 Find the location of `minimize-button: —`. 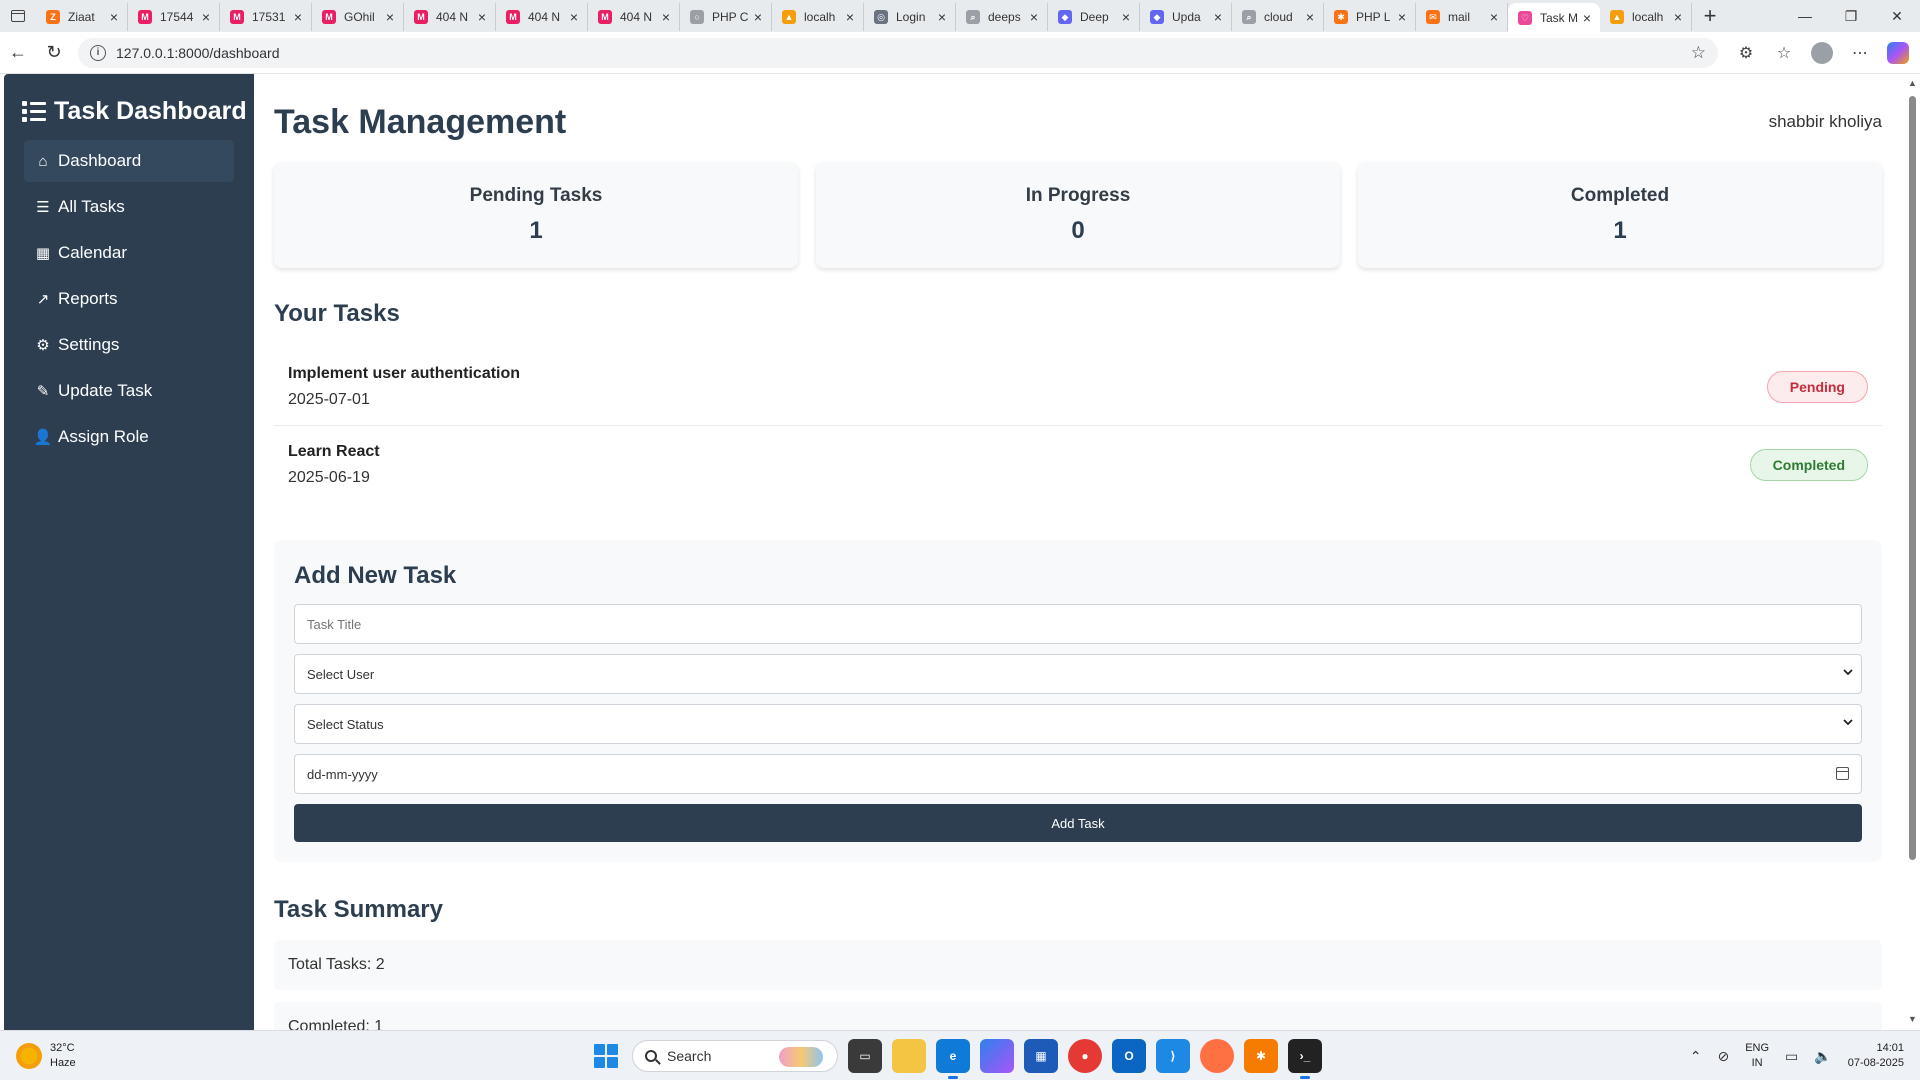

minimize-button: — is located at coordinates (1805, 16).